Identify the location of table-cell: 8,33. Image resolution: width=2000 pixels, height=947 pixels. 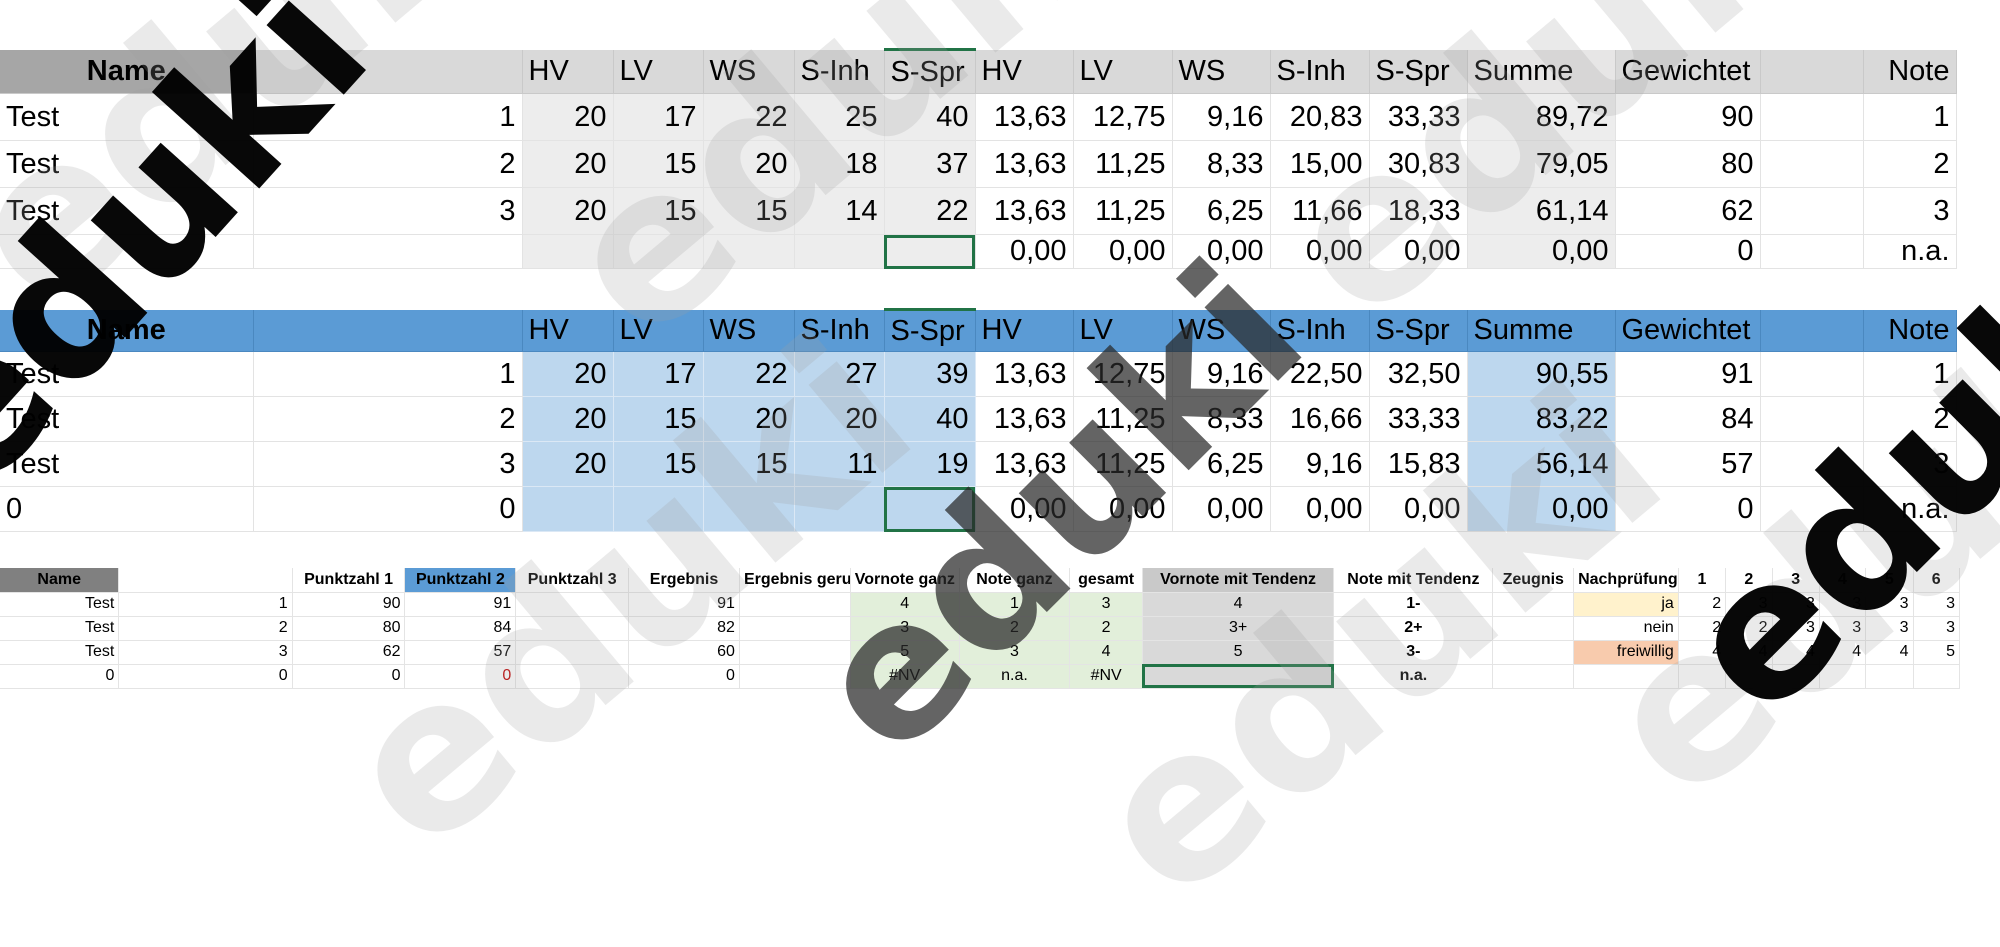
(1221, 164).